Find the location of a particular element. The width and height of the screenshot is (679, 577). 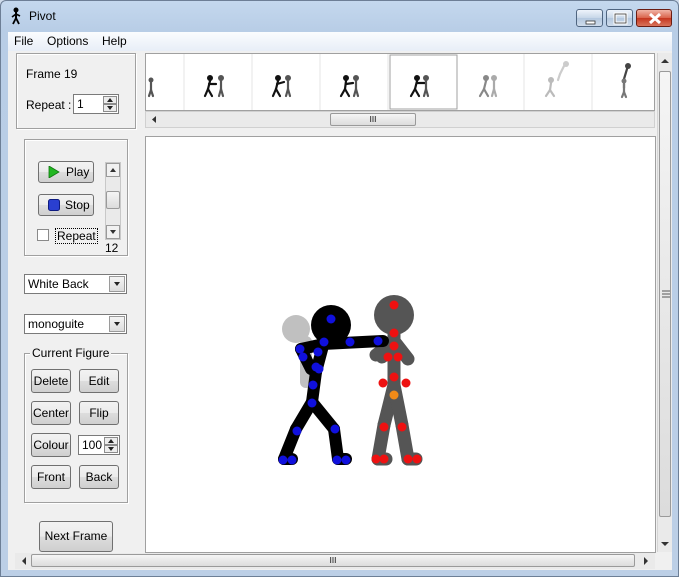

background-select-value: White Back is located at coordinates (58, 284).